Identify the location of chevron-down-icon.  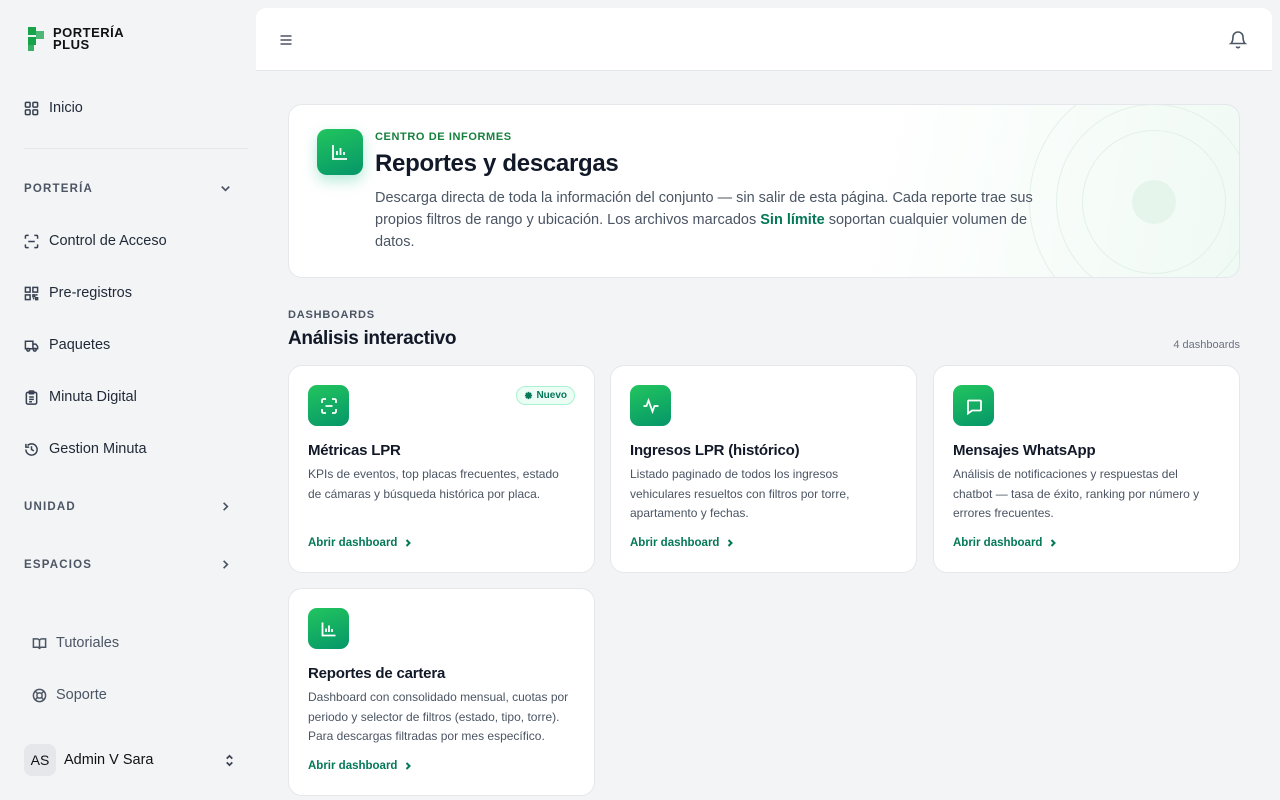
(225, 189).